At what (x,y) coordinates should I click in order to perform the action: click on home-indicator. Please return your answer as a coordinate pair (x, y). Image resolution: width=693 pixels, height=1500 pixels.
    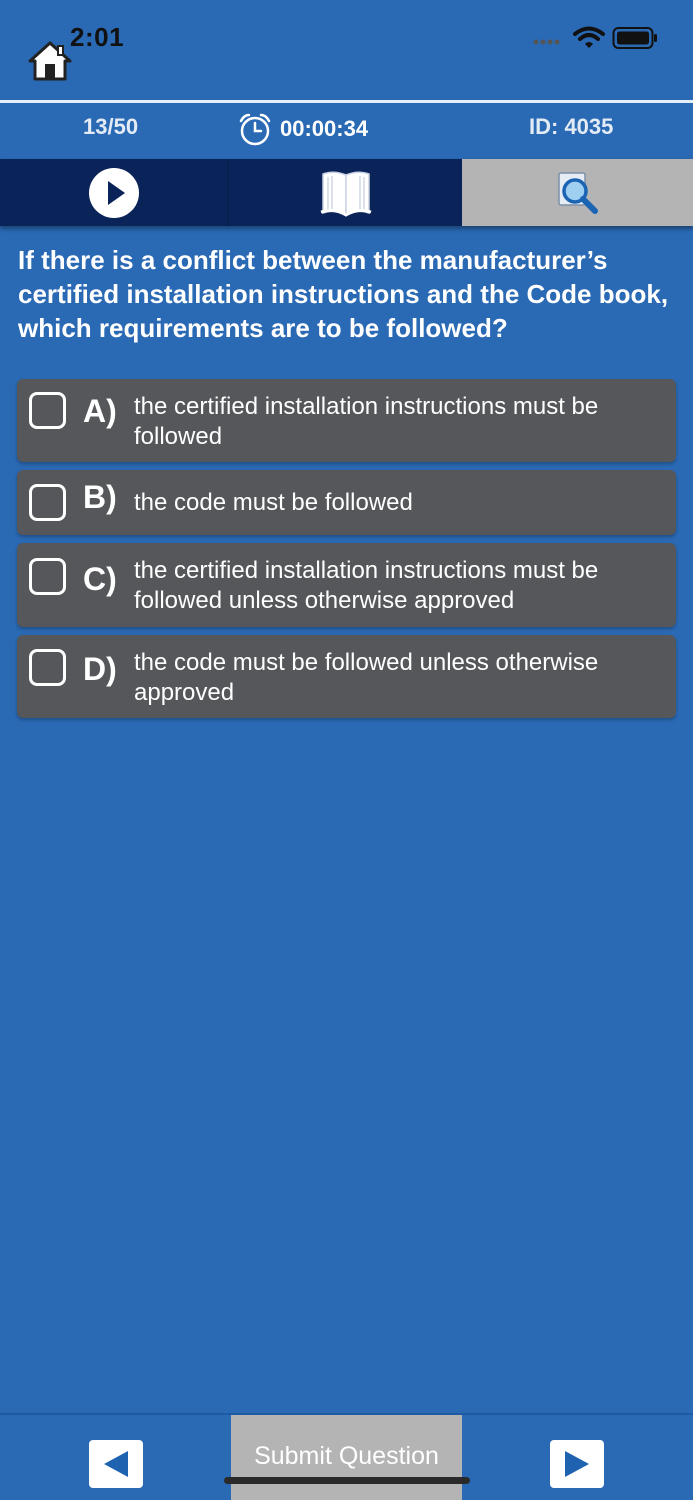
    Looking at the image, I should click on (347, 1480).